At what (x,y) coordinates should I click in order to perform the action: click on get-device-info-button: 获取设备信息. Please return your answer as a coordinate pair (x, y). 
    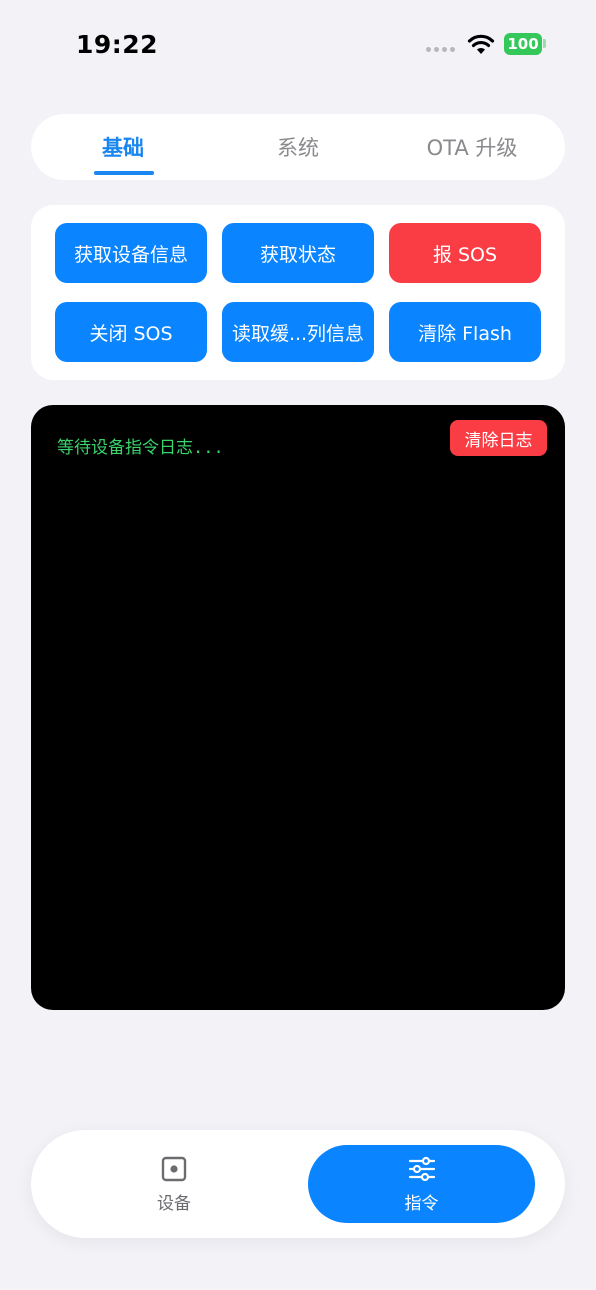
    Looking at the image, I should click on (131, 253).